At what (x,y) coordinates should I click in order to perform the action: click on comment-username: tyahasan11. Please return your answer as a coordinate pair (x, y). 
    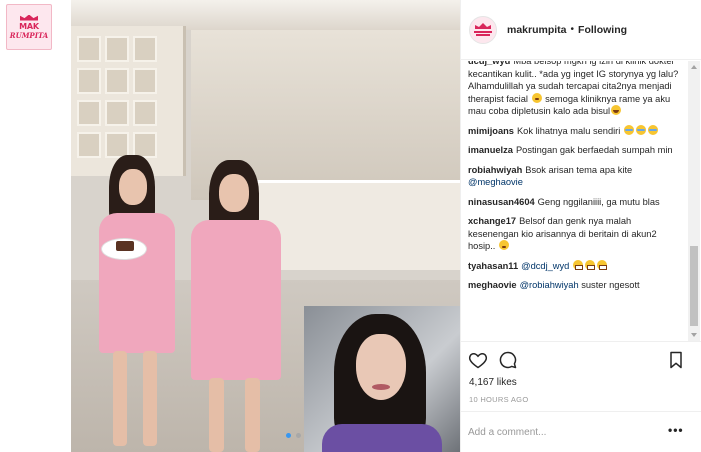
    Looking at the image, I should click on (493, 266).